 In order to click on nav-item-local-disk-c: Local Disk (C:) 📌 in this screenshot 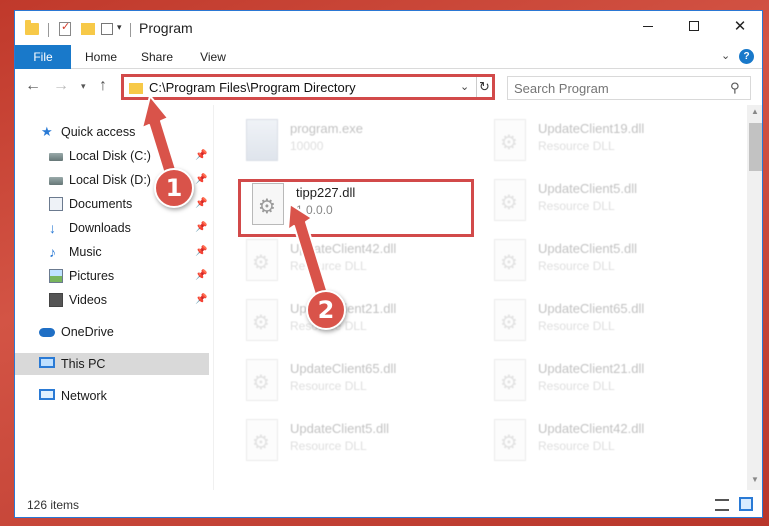, I will do `click(112, 156)`.